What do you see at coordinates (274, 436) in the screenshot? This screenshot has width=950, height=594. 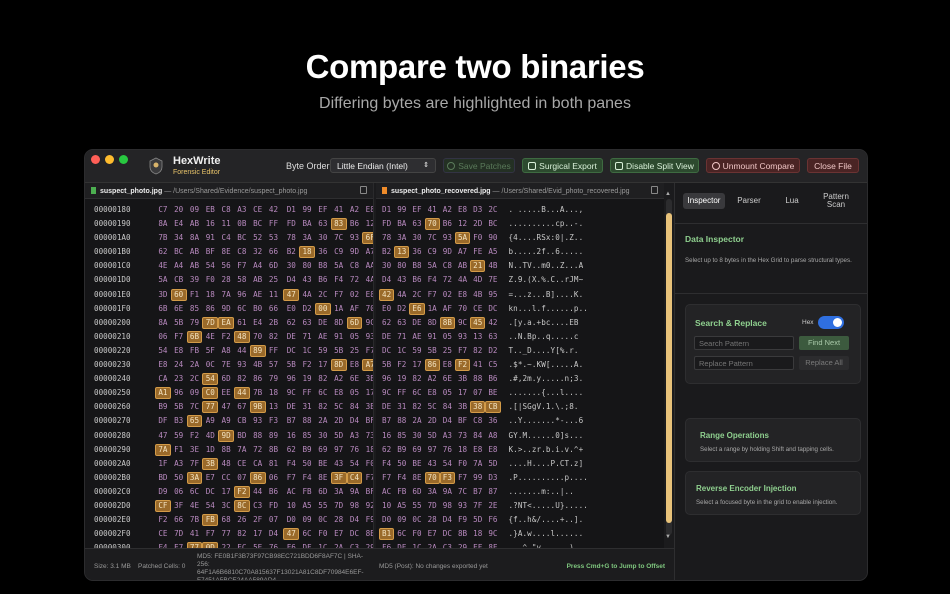 I see `byte-cell: 89` at bounding box center [274, 436].